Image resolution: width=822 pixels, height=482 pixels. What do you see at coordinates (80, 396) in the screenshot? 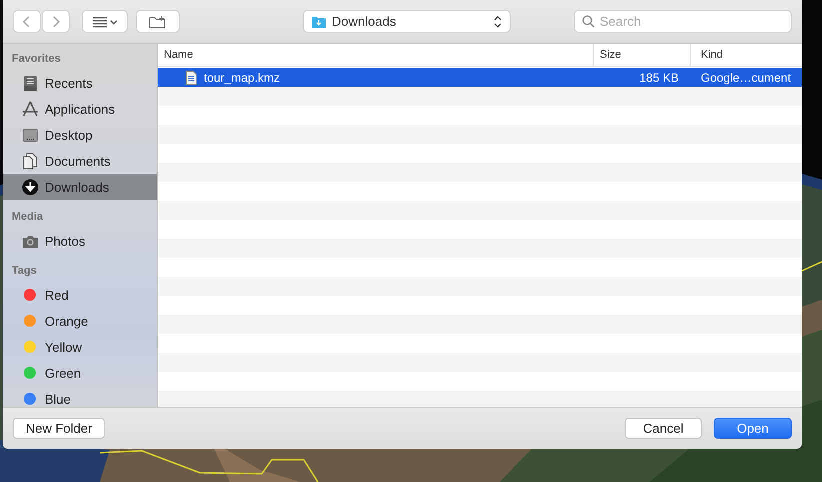
I see `tag-item: Blue` at bounding box center [80, 396].